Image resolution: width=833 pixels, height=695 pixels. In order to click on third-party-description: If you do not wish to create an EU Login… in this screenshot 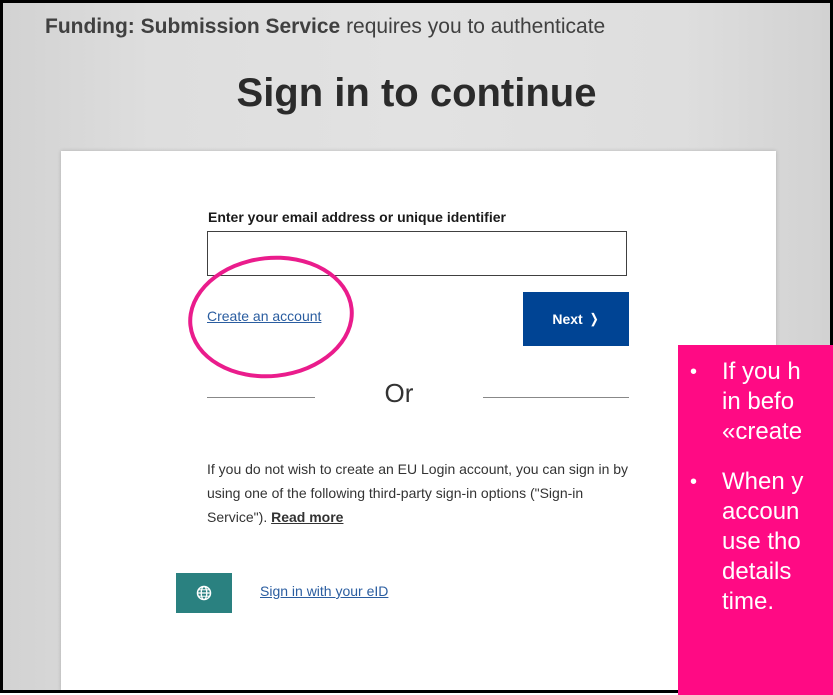, I will do `click(421, 493)`.